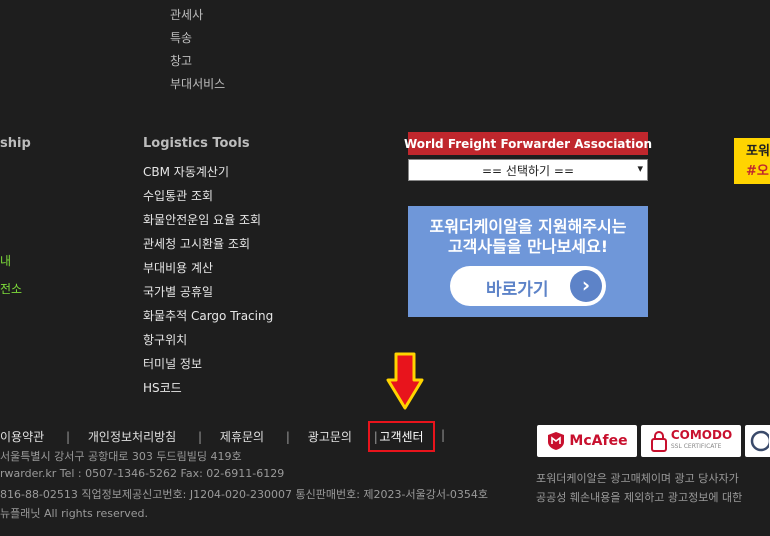 The width and height of the screenshot is (770, 536). What do you see at coordinates (639, 497) in the screenshot?
I see `disclaimer-line-2: 공공성 훼손내용을 제외하고 광고정보에 대한` at bounding box center [639, 497].